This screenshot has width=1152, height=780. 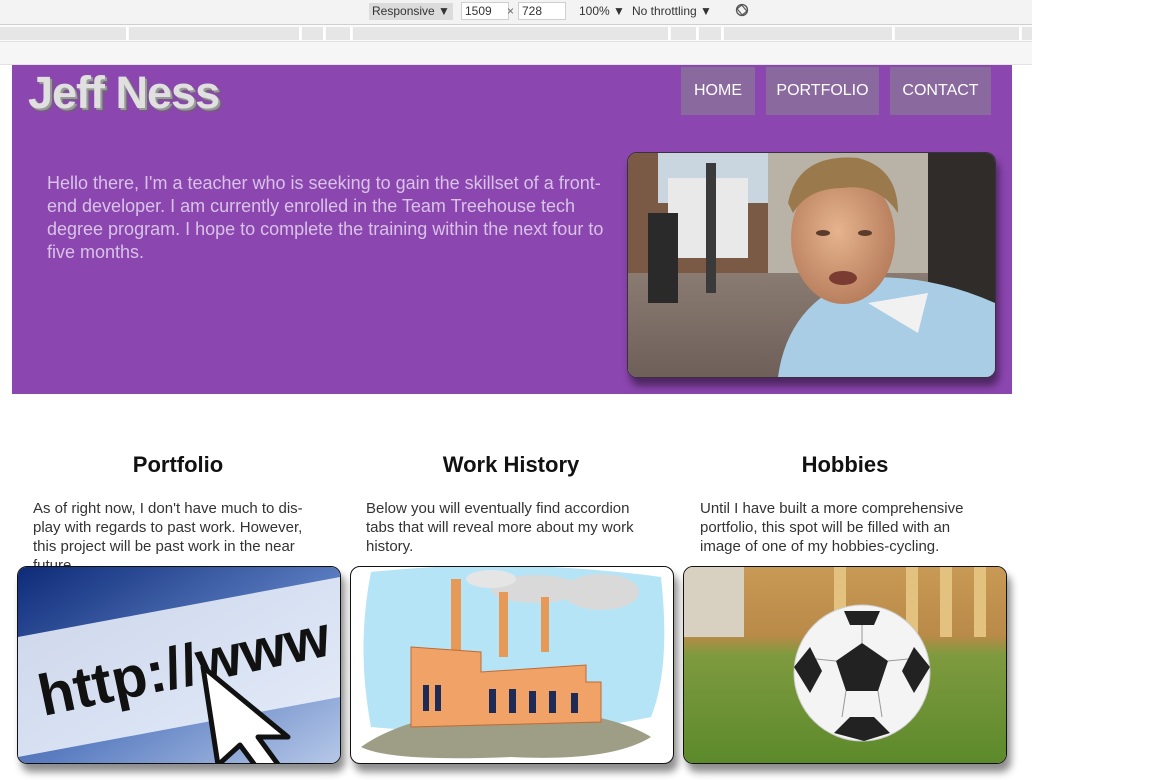 What do you see at coordinates (124, 93) in the screenshot?
I see `site-logo: Jeff Ness` at bounding box center [124, 93].